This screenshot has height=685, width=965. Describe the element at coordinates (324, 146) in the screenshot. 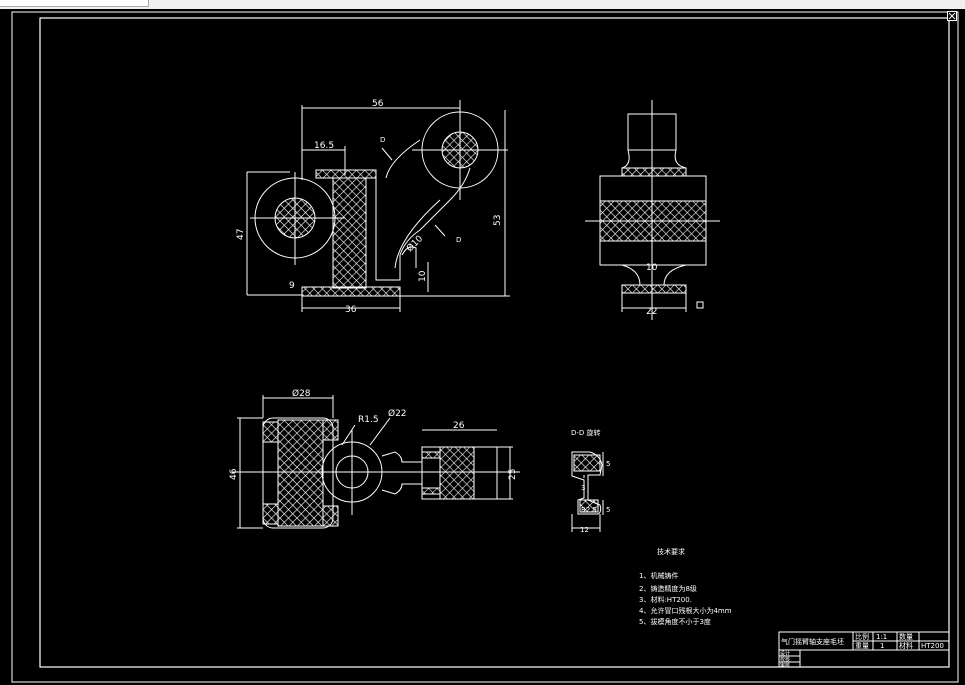

I see `dim-left-offset: 16.5` at that location.